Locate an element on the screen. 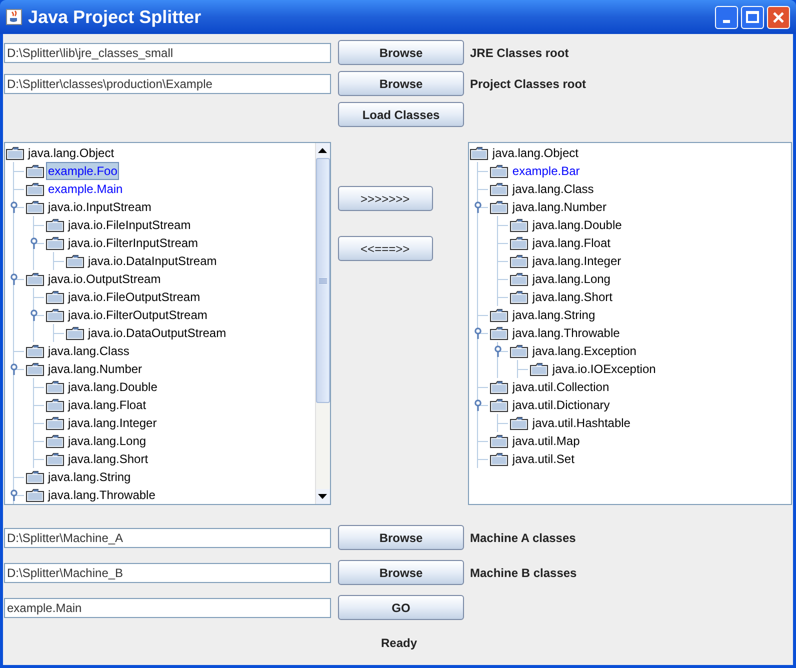  tree-item: java.util.Map is located at coordinates (546, 441).